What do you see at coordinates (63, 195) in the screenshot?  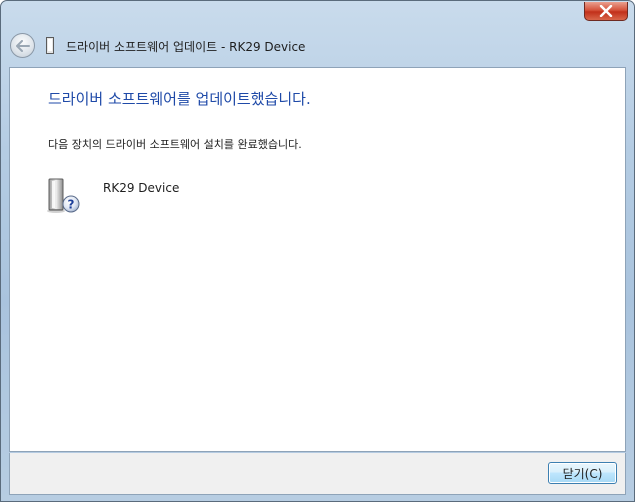 I see `unknown-device-icon: ?` at bounding box center [63, 195].